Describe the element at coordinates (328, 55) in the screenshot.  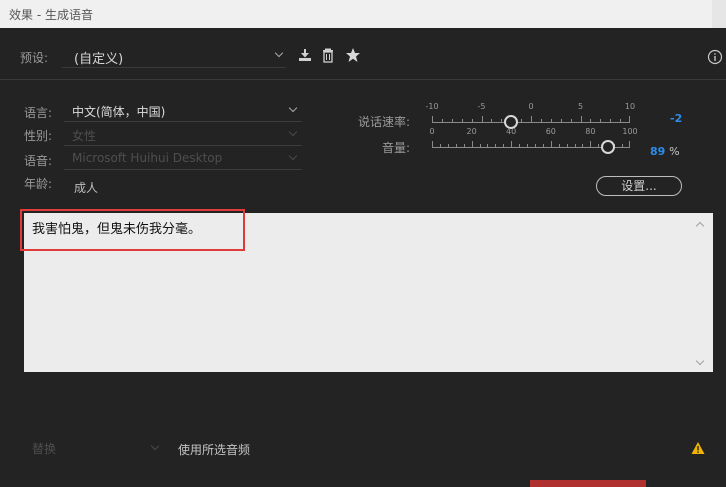
I see `delete-preset-icon` at that location.